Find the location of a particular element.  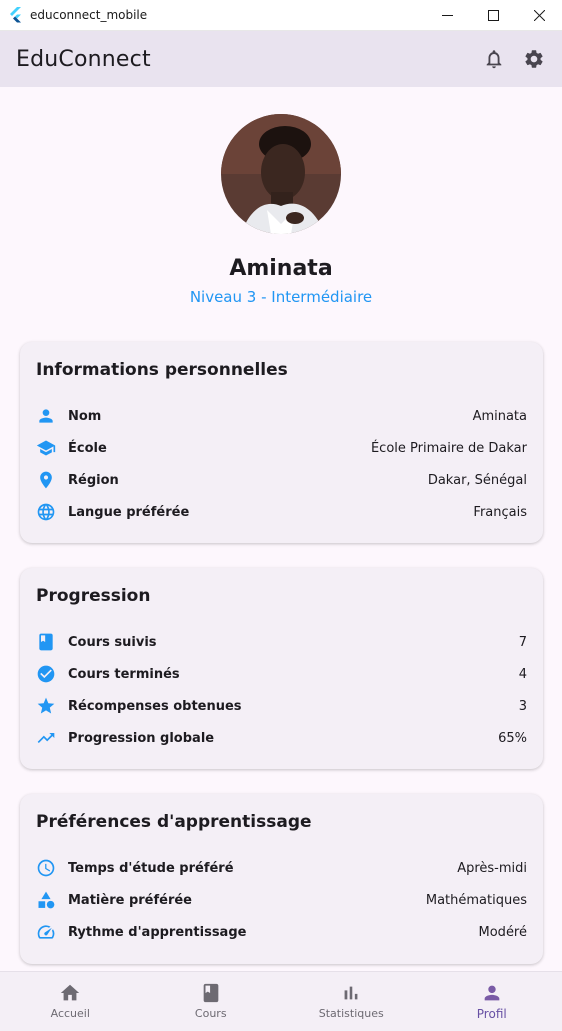

close-icon is located at coordinates (539, 15).